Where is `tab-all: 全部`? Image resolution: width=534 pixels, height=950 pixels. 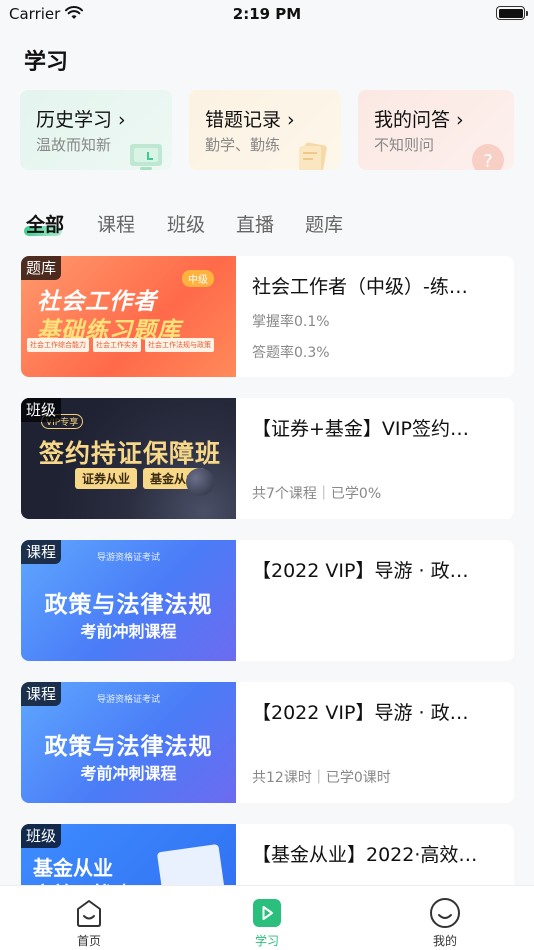
tab-all: 全部 is located at coordinates (45, 223).